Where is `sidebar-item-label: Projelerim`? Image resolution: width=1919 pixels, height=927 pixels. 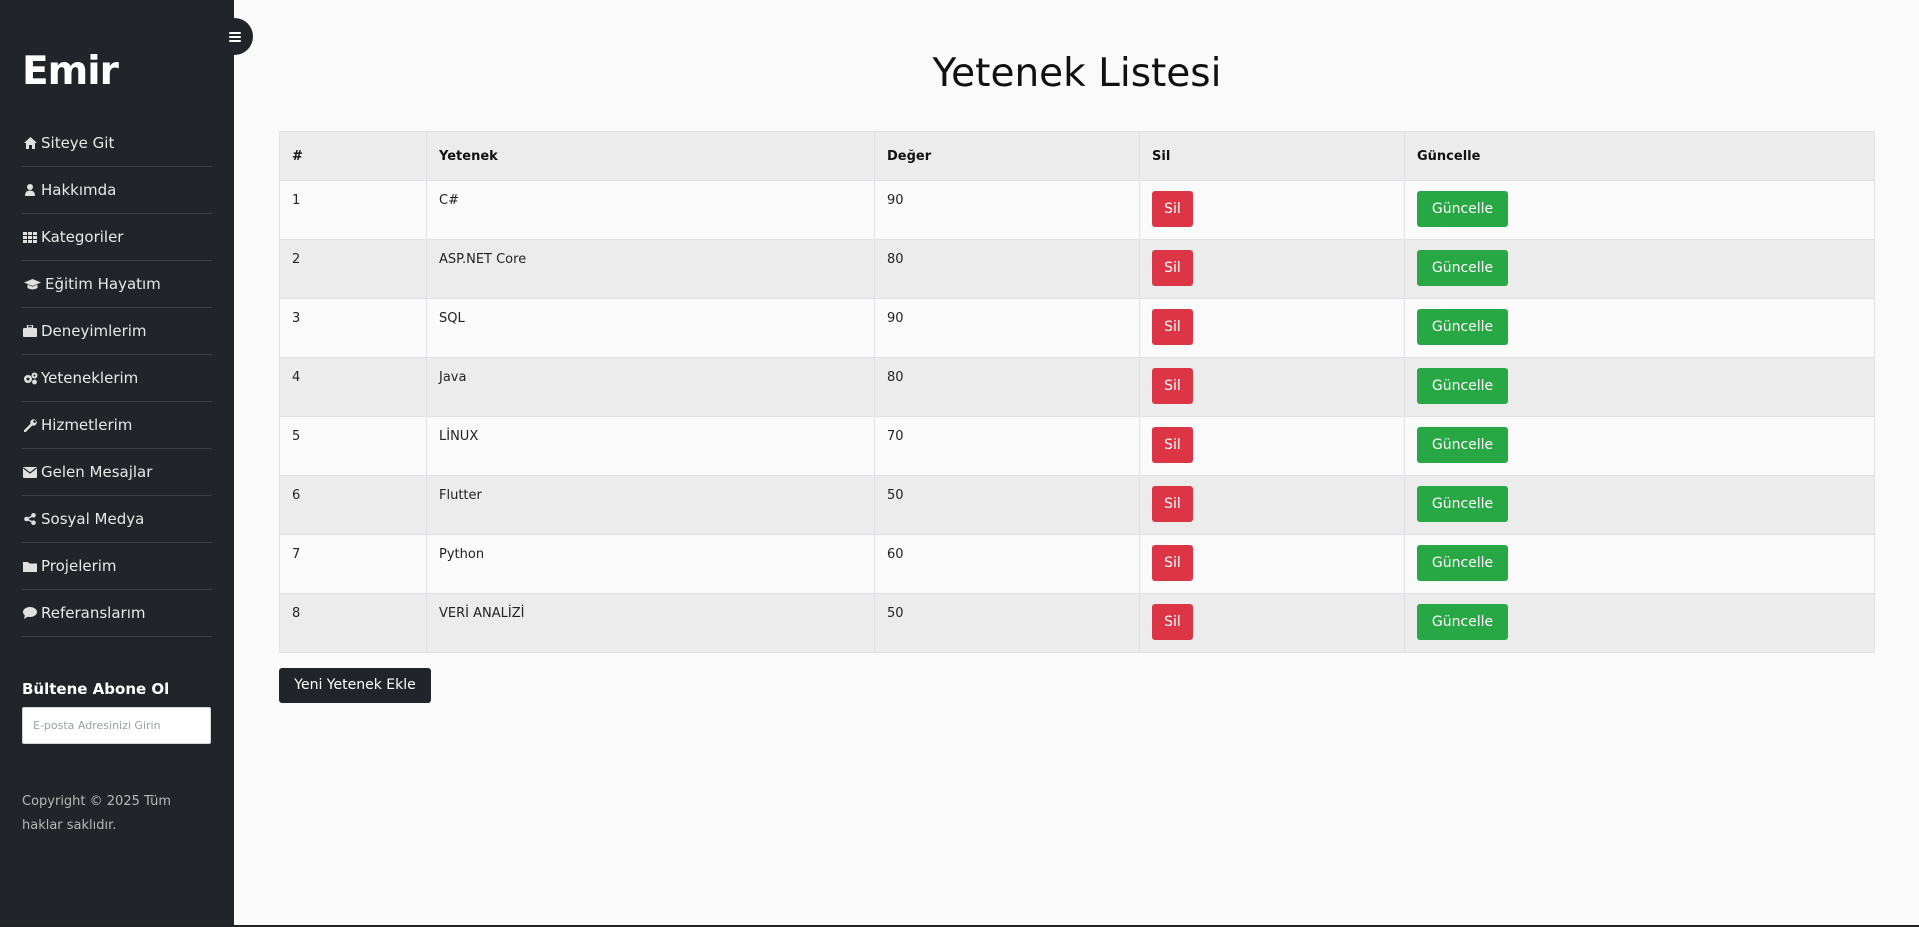 sidebar-item-label: Projelerim is located at coordinates (79, 566).